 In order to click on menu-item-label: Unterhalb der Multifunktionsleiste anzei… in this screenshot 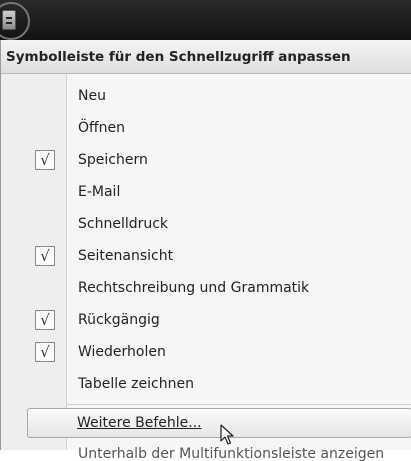, I will do `click(231, 453)`.